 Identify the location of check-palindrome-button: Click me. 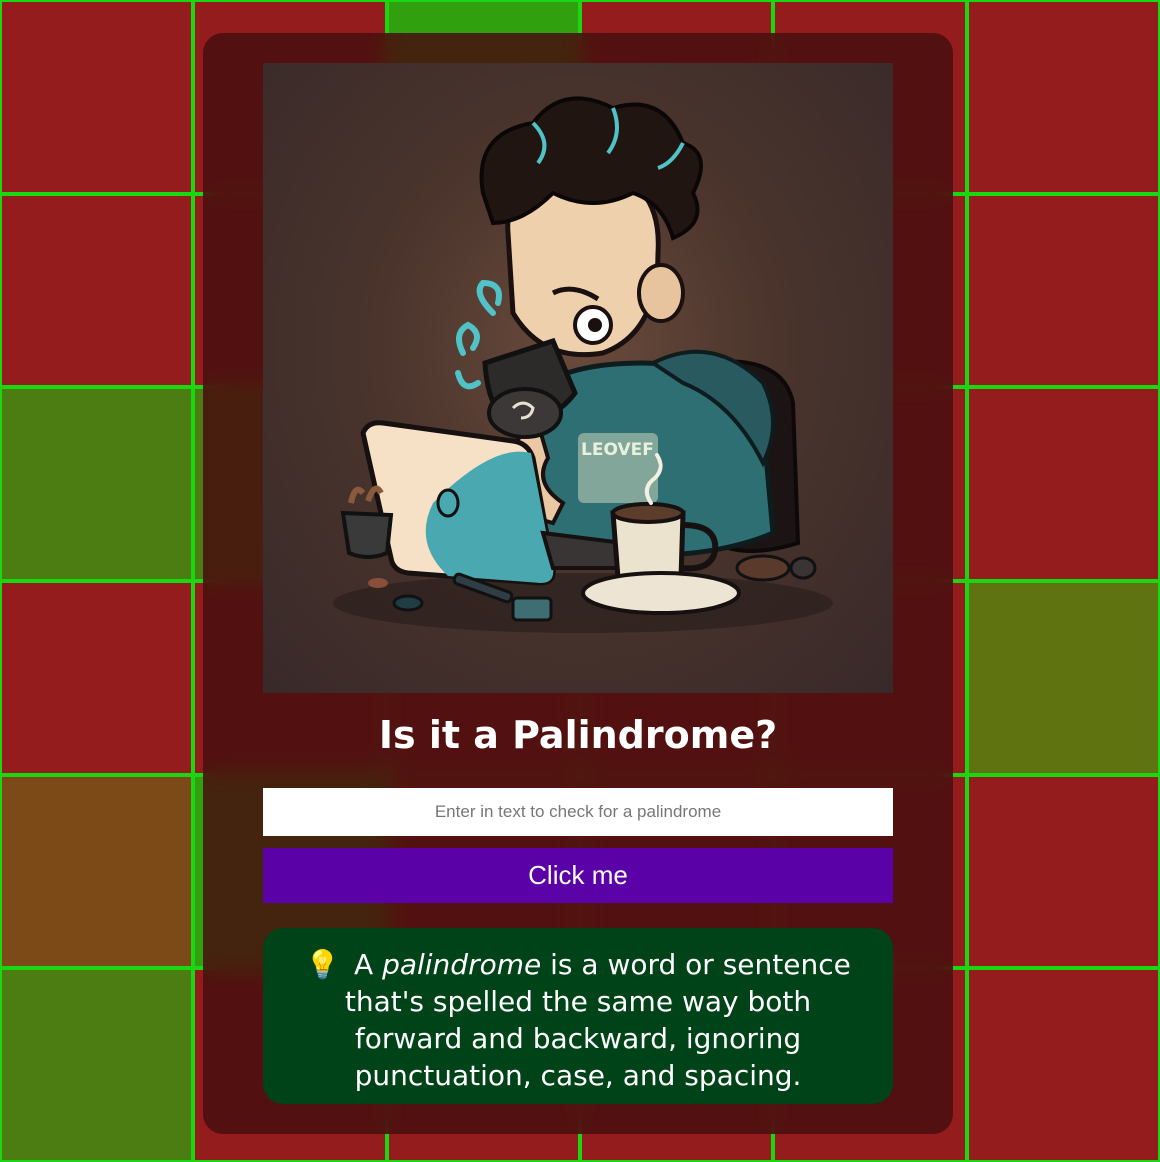
(578, 875).